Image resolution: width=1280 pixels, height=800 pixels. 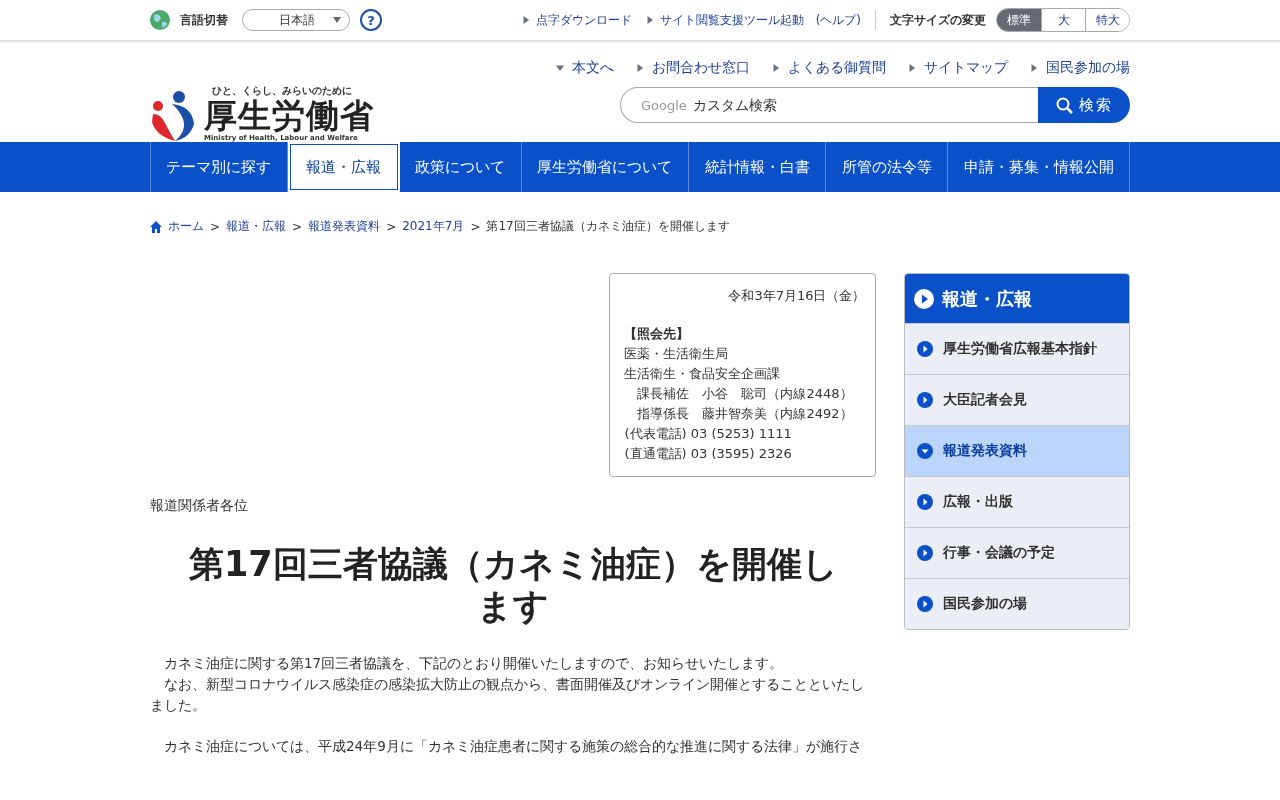 What do you see at coordinates (344, 226) in the screenshot?
I see `breadcrumb-link: 報道発表資料` at bounding box center [344, 226].